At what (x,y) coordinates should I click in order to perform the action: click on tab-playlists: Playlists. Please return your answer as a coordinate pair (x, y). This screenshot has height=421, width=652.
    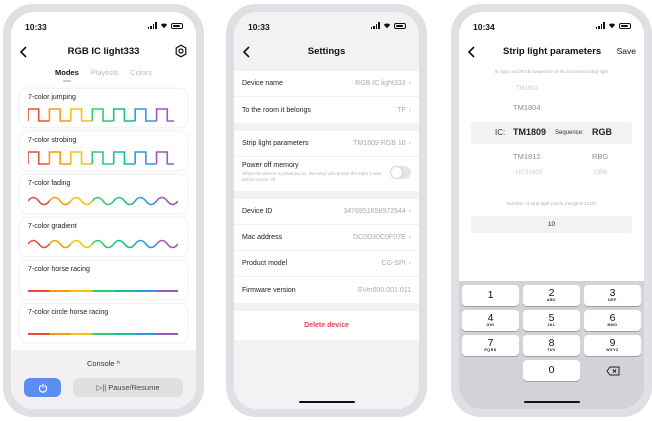
    Looking at the image, I should click on (105, 72).